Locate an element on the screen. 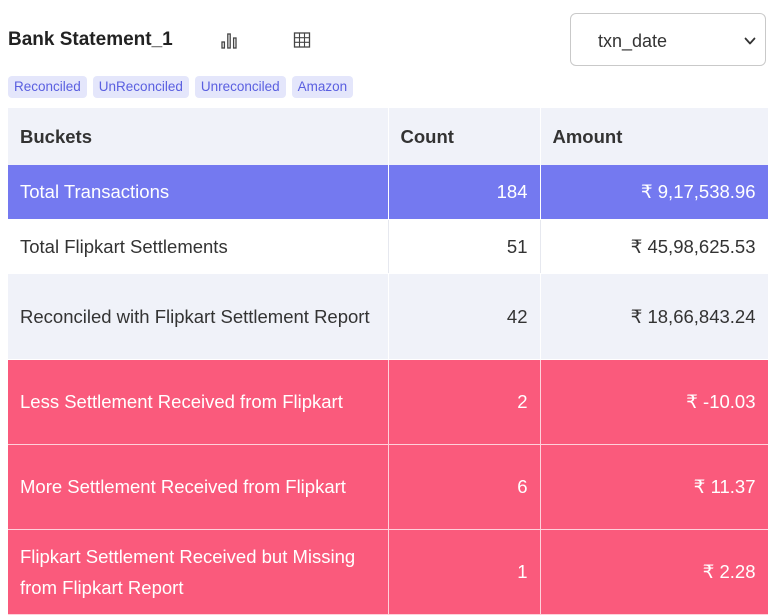 The height and width of the screenshot is (615, 768). date-field-select: txn_date is located at coordinates (668, 39).